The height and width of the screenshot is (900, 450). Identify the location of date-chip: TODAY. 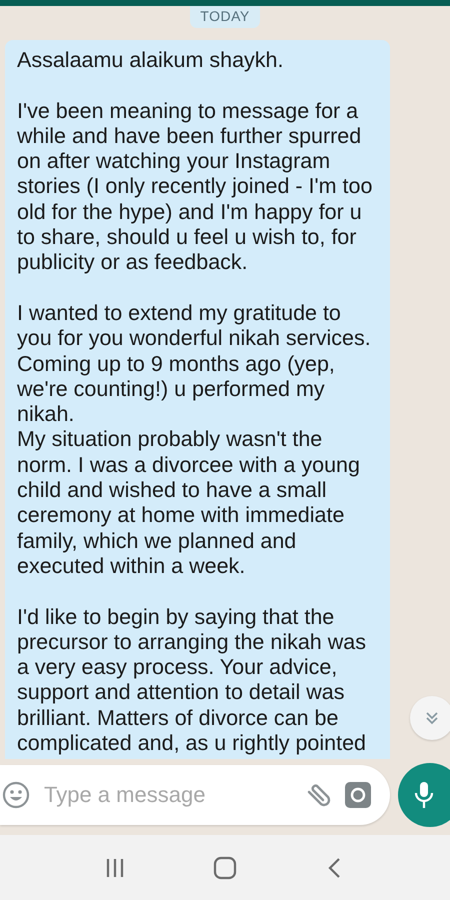
(225, 17).